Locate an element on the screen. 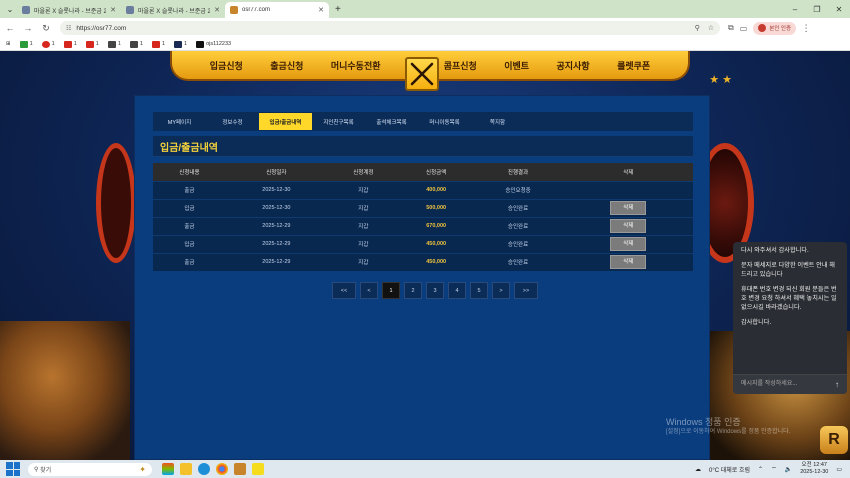 This screenshot has height=478, width=850. page-button-3: 3 is located at coordinates (435, 290).